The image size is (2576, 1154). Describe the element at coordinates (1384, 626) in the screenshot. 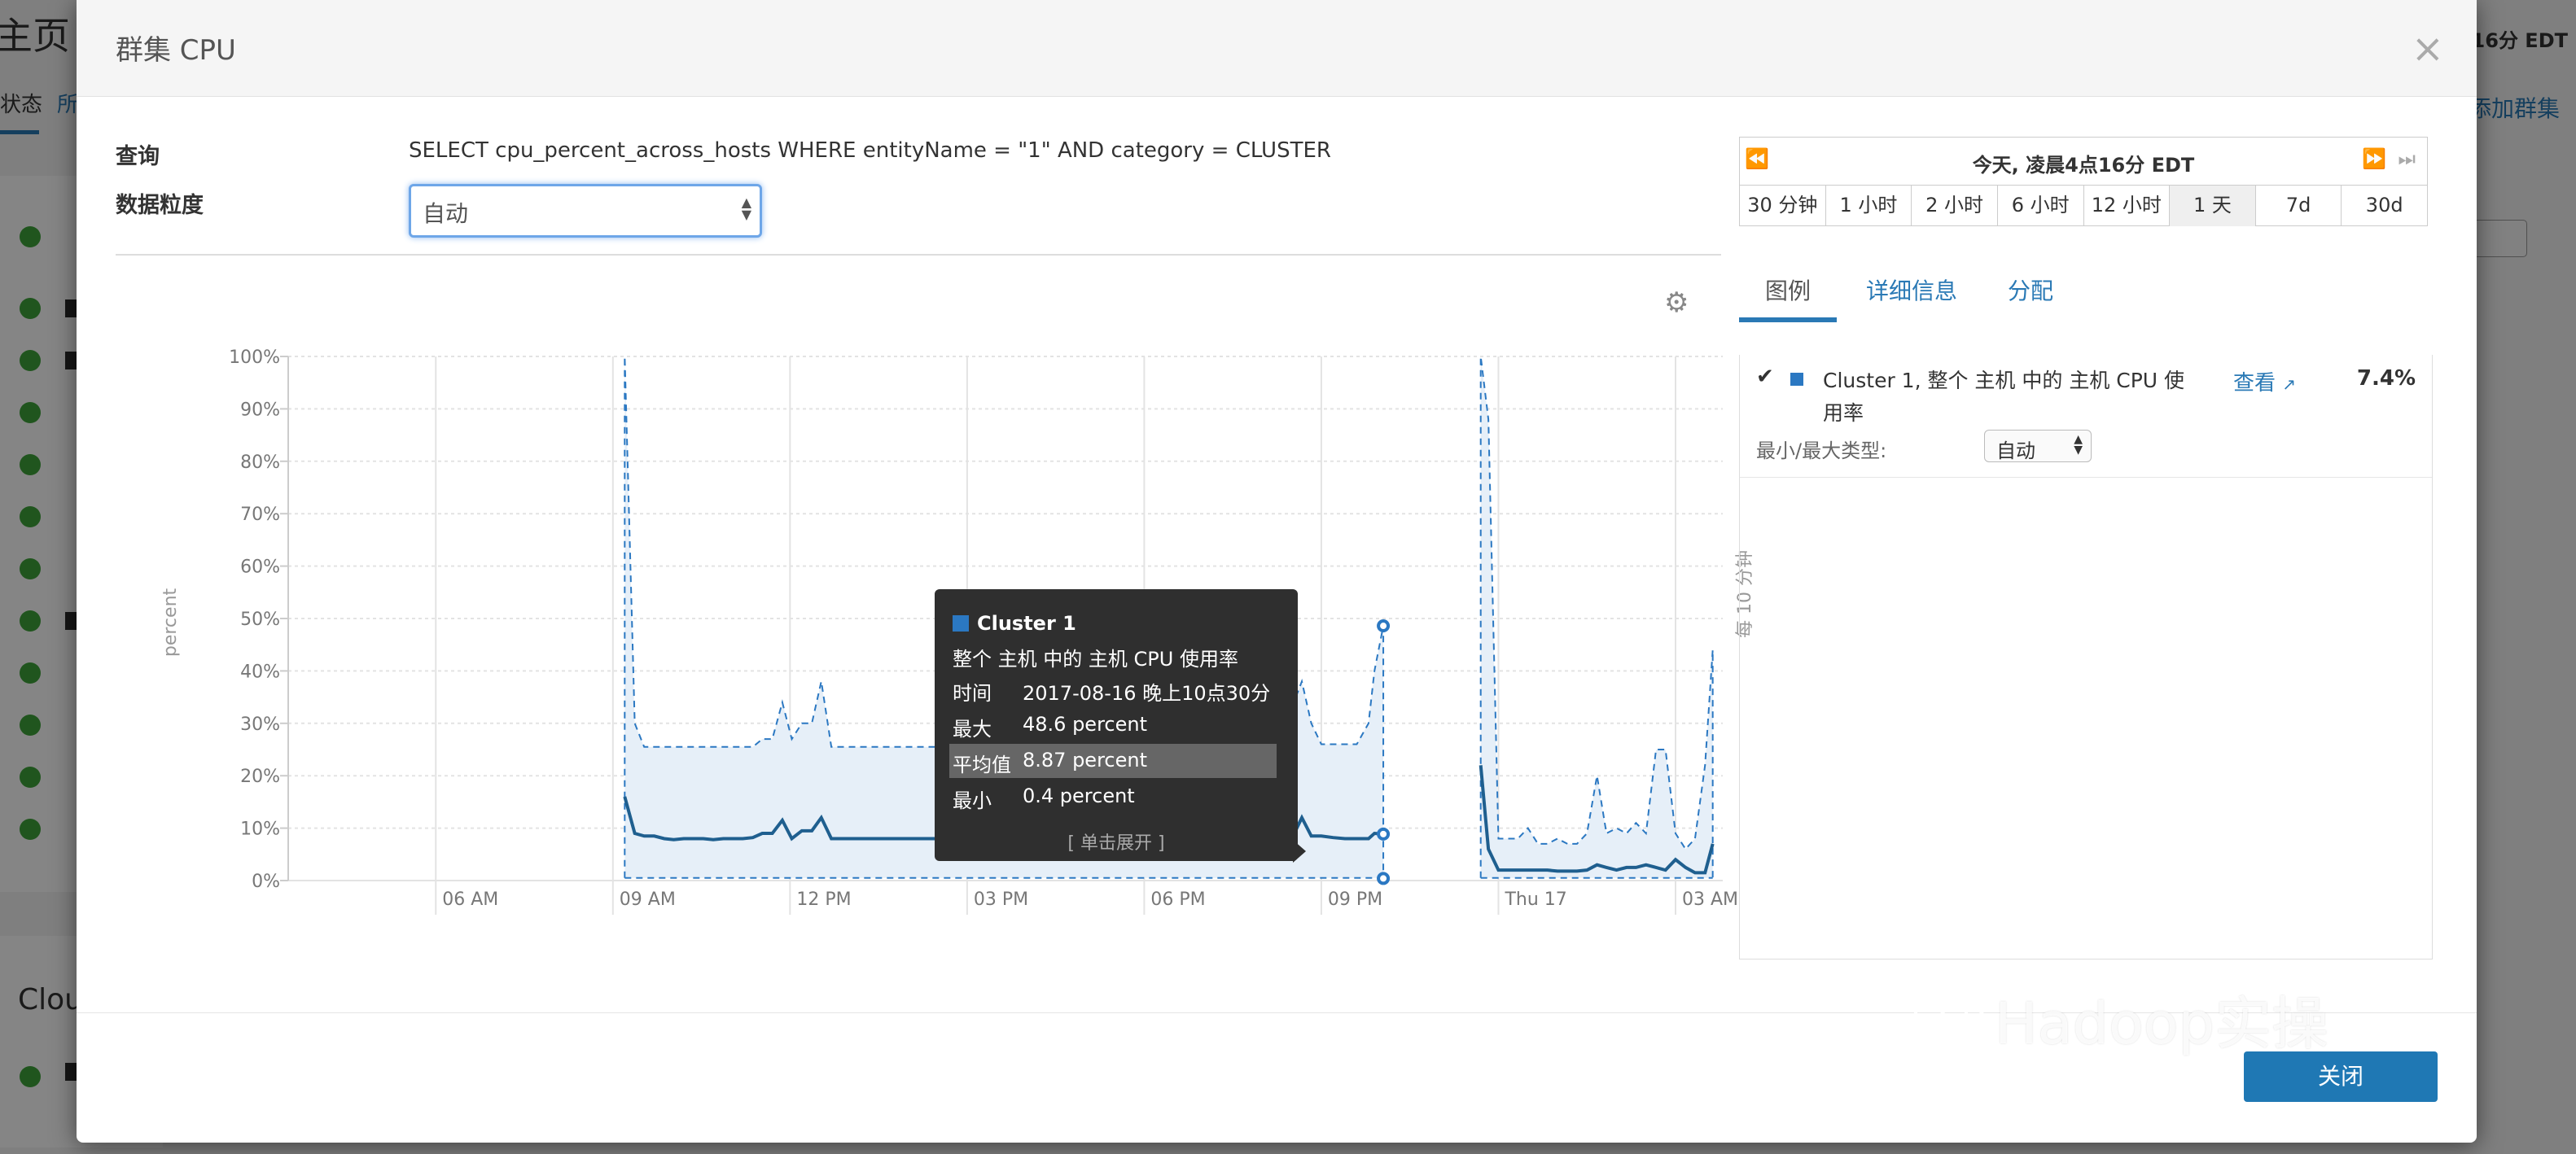

I see `hover-point-max` at that location.